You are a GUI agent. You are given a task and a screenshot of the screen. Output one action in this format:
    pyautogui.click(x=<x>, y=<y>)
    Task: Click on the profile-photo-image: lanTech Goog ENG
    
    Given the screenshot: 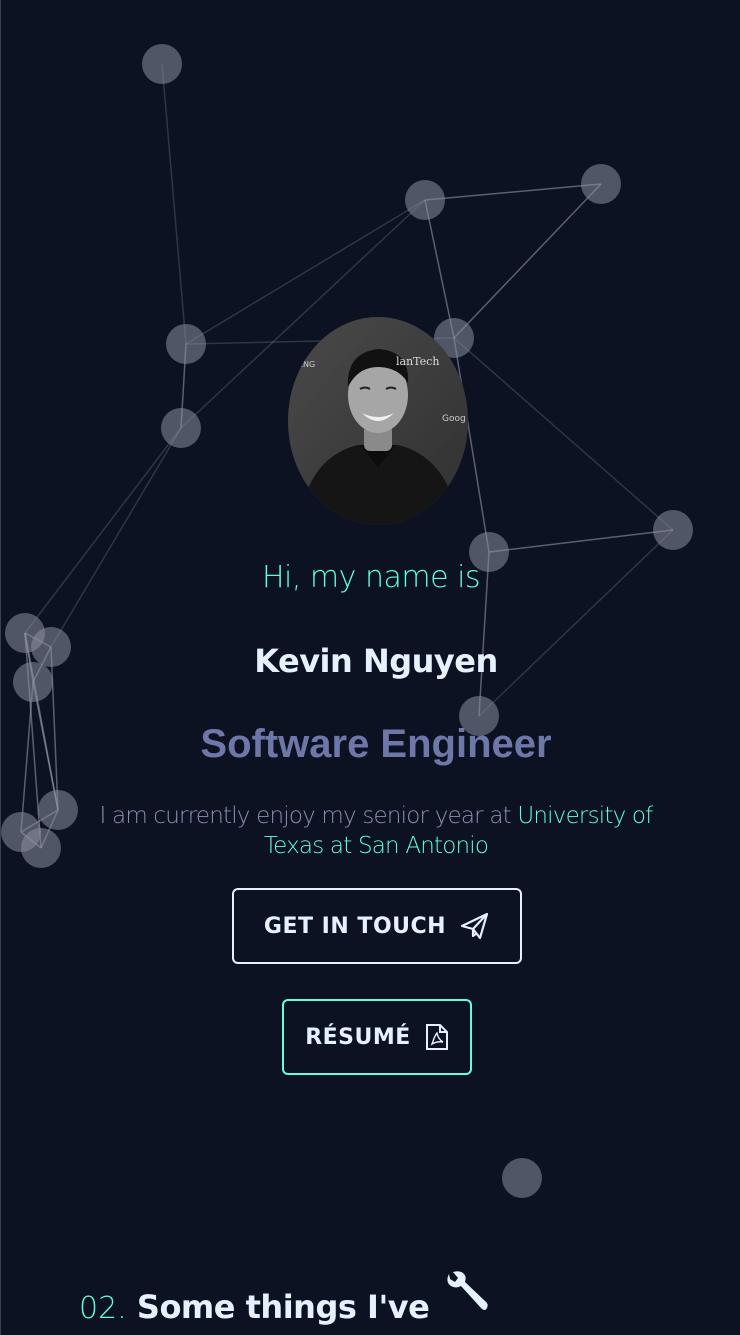 What is the action you would take?
    pyautogui.click(x=378, y=421)
    